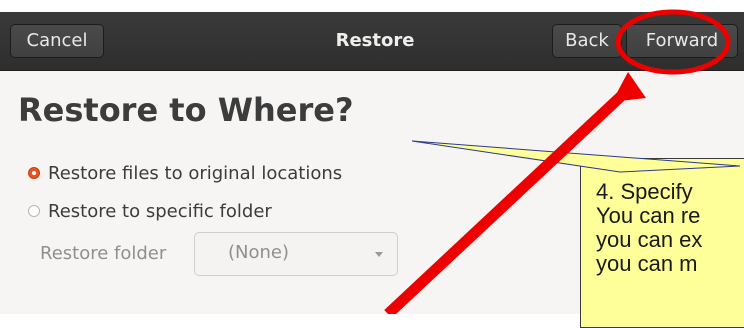  Describe the element at coordinates (34, 211) in the screenshot. I see `radio-unselected-icon` at that location.